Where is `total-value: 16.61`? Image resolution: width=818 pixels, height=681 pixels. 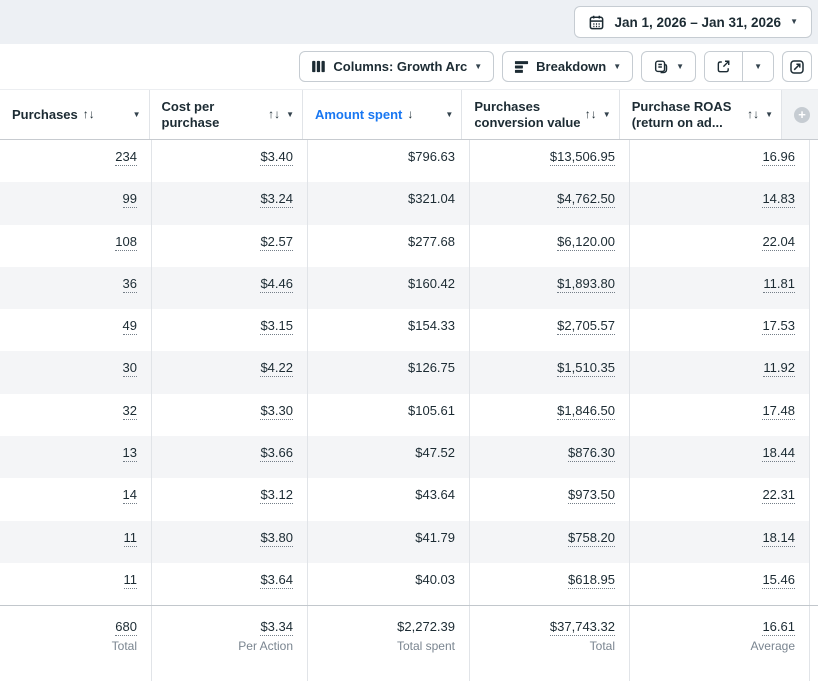 total-value: 16.61 is located at coordinates (778, 628).